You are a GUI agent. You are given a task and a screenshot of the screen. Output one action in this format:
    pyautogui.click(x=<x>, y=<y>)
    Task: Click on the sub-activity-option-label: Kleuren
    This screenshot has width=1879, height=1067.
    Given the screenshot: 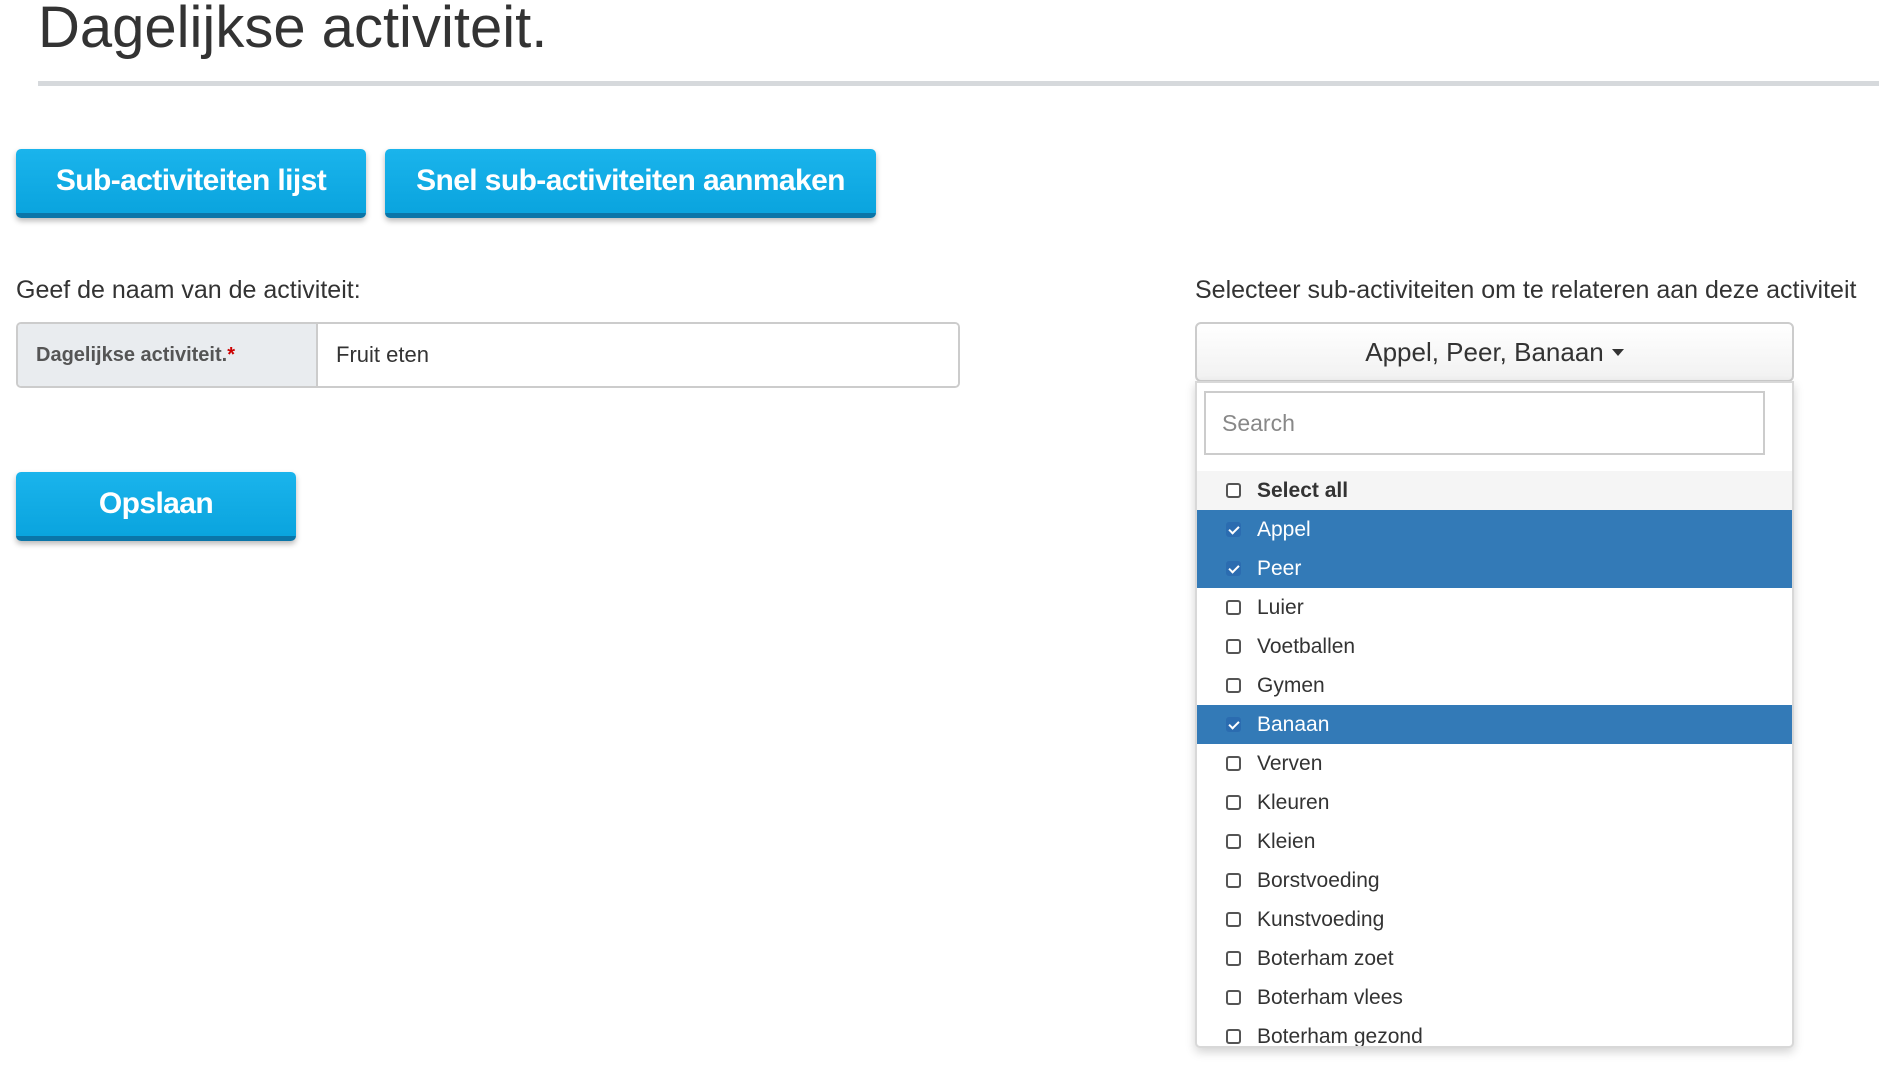 What is the action you would take?
    pyautogui.click(x=1293, y=802)
    